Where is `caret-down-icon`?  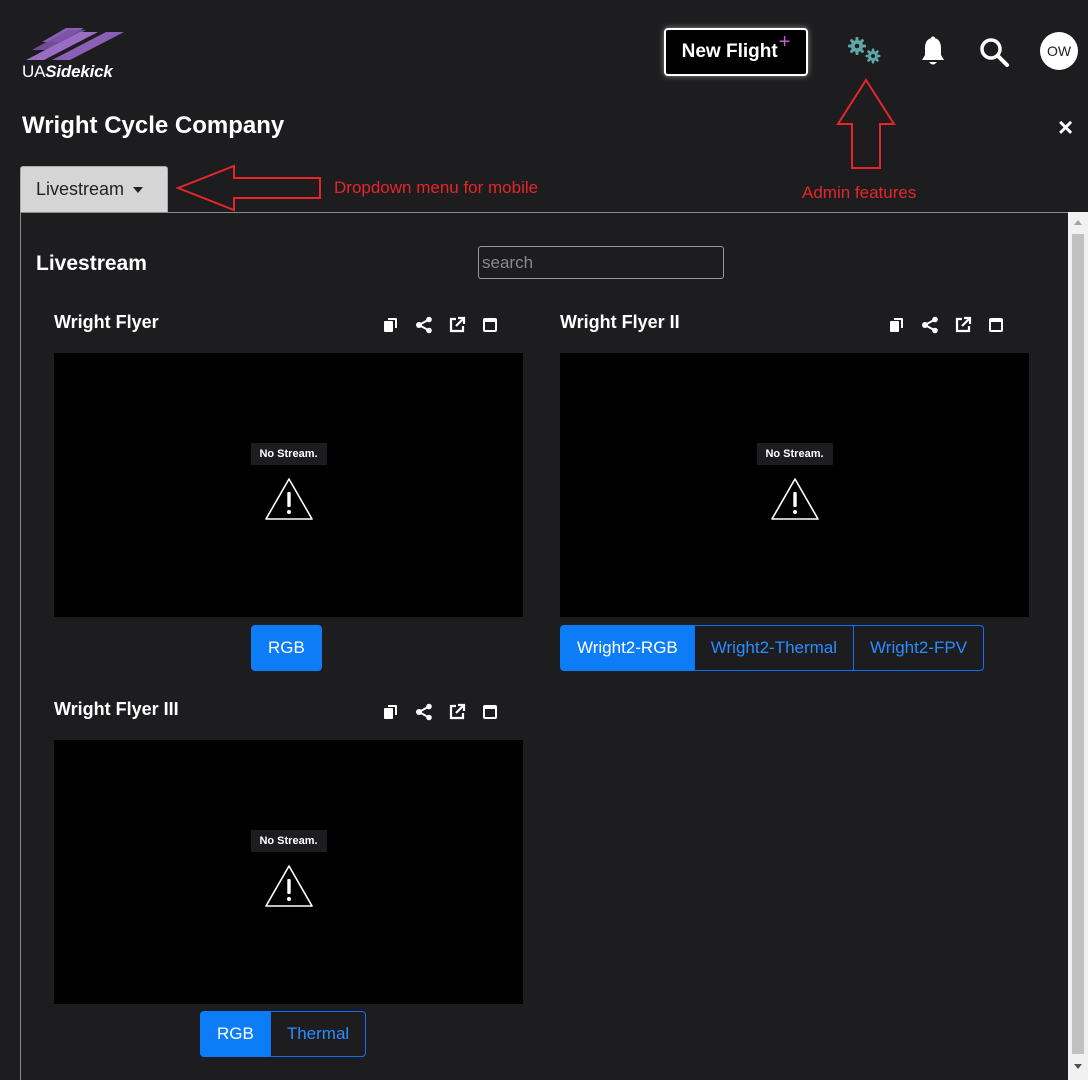
caret-down-icon is located at coordinates (138, 189).